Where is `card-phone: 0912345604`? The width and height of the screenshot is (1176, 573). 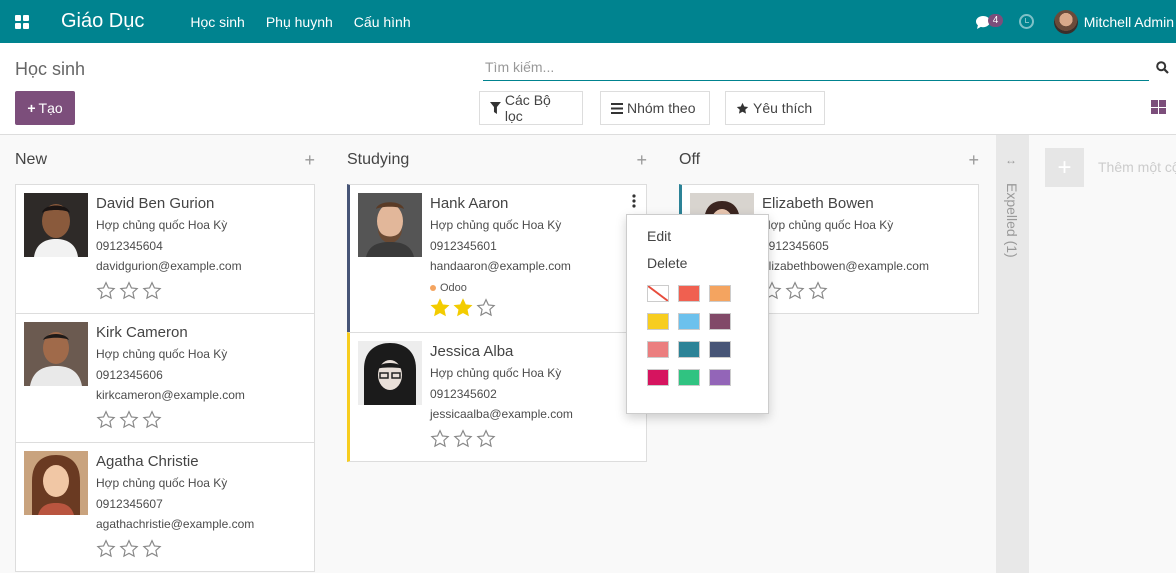 card-phone: 0912345604 is located at coordinates (129, 245).